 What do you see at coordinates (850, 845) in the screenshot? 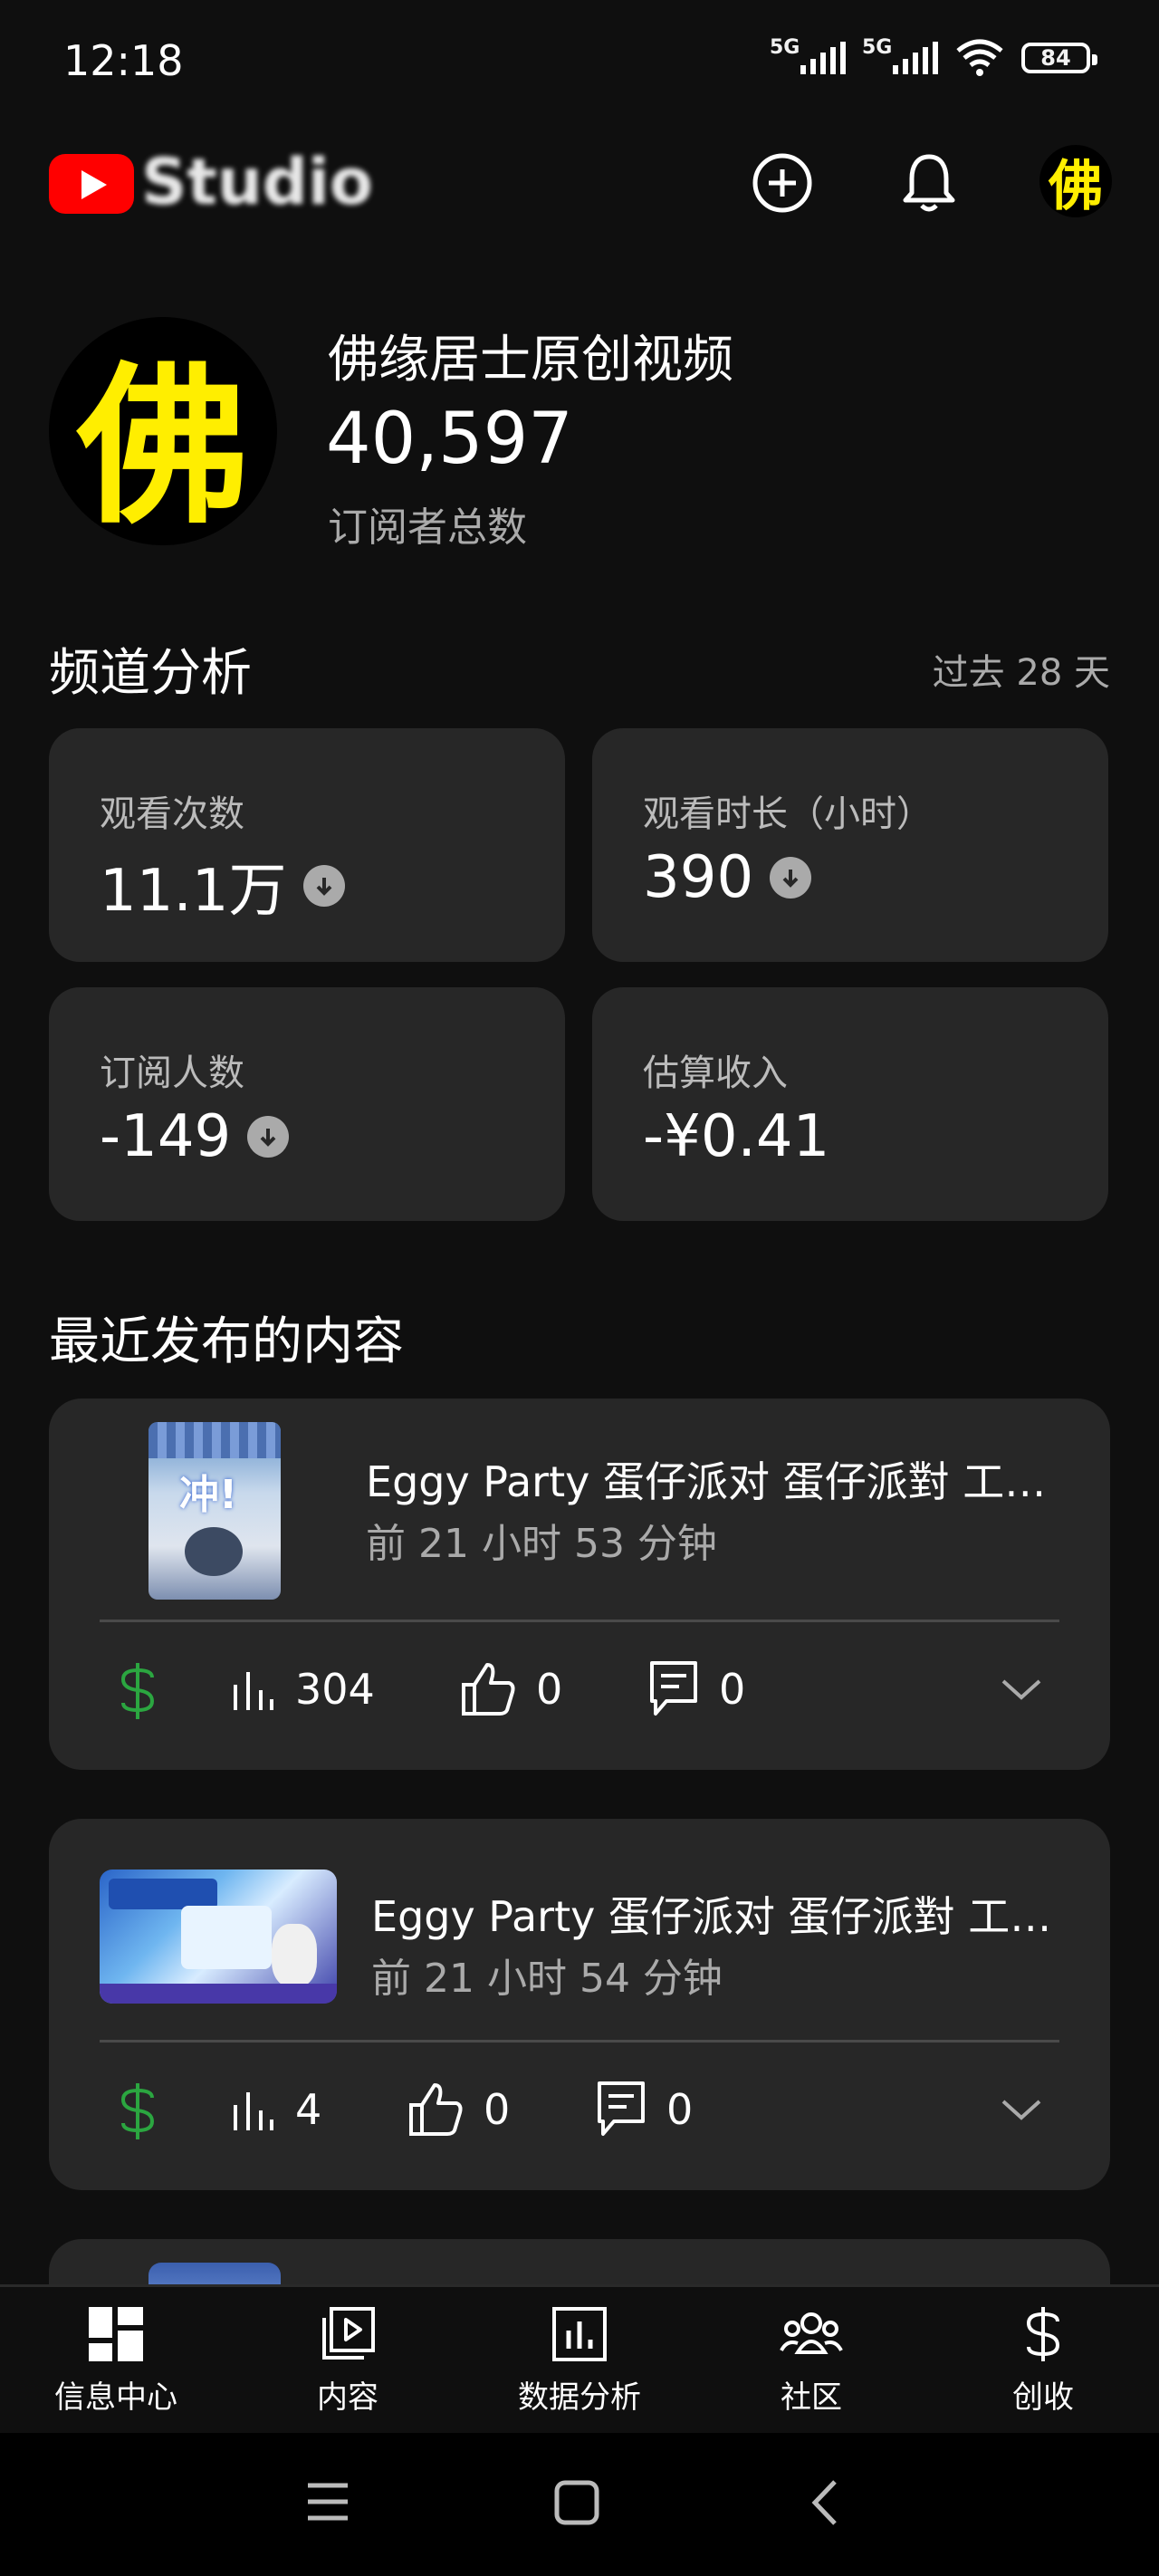
I see `stat-card-watch-time: 观看时长（小时） 390` at bounding box center [850, 845].